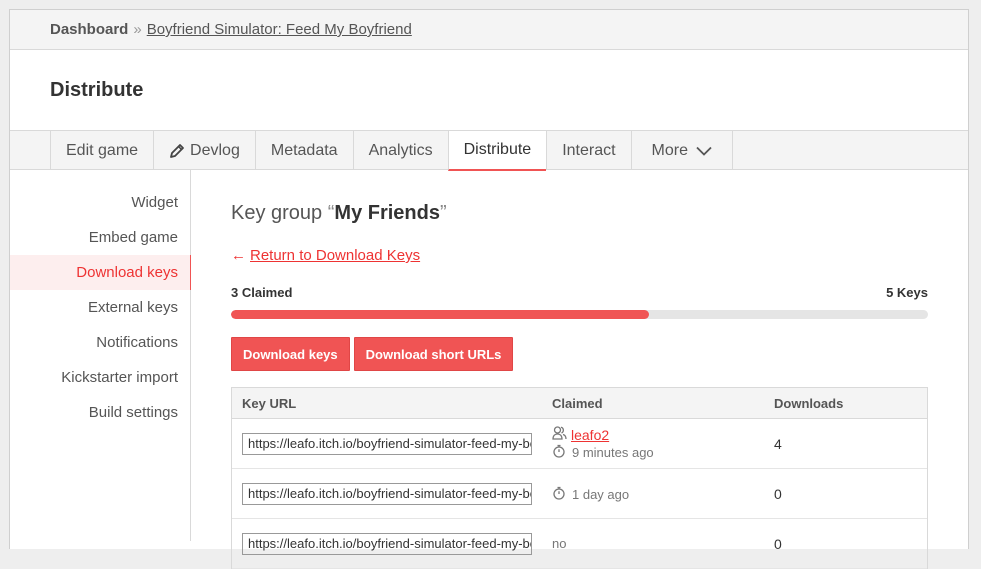 The height and width of the screenshot is (569, 981). I want to click on tab-distribute: Distribute, so click(497, 151).